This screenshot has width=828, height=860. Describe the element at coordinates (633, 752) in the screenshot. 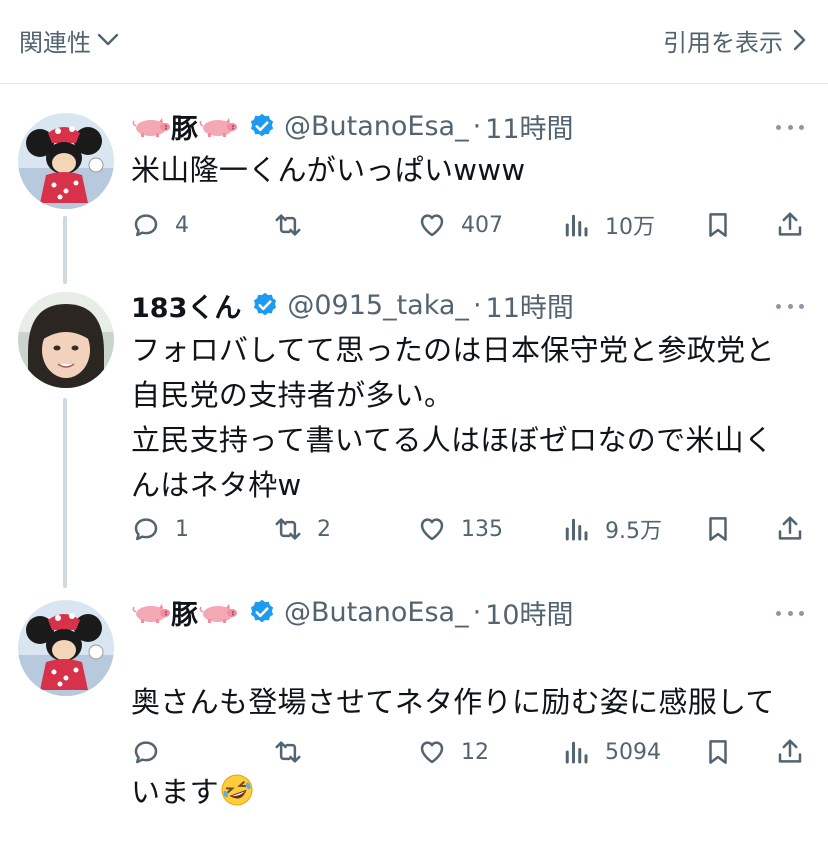

I see `views-count: 5094` at that location.